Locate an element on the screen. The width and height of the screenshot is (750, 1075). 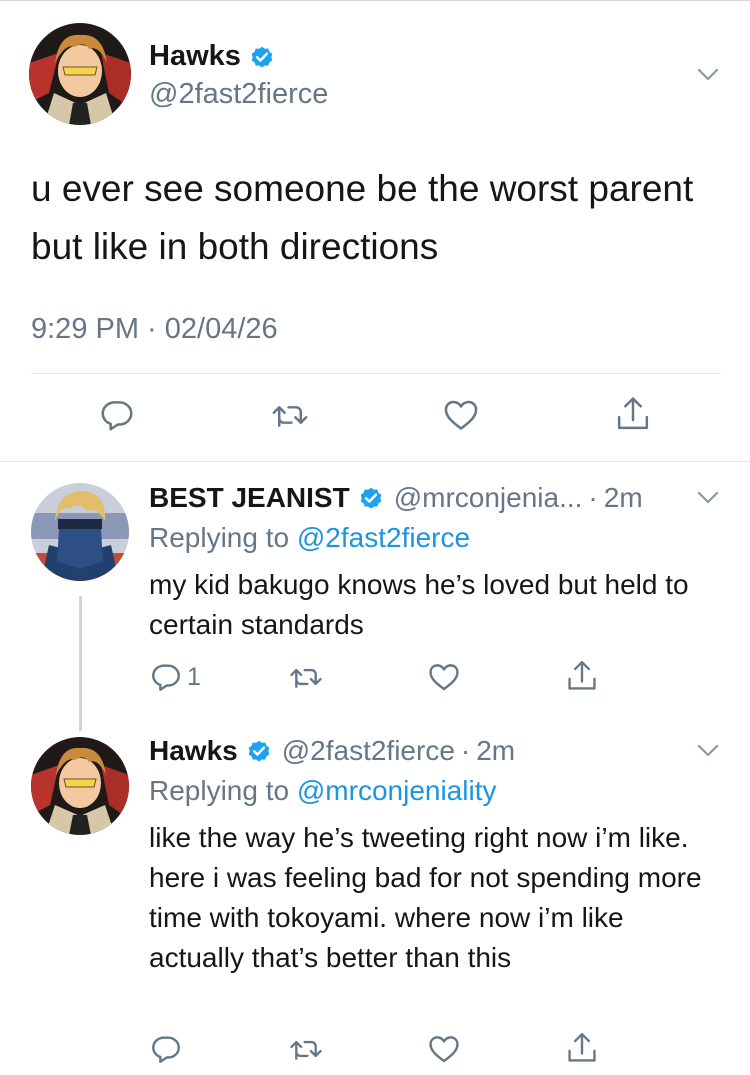
reply-header: Hawks @2fast2fierce · 2m is located at coordinates (332, 751).